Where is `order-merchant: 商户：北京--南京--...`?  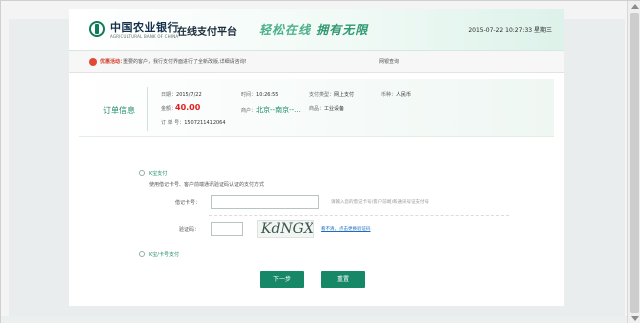
order-merchant: 商户：北京--南京--... is located at coordinates (271, 110).